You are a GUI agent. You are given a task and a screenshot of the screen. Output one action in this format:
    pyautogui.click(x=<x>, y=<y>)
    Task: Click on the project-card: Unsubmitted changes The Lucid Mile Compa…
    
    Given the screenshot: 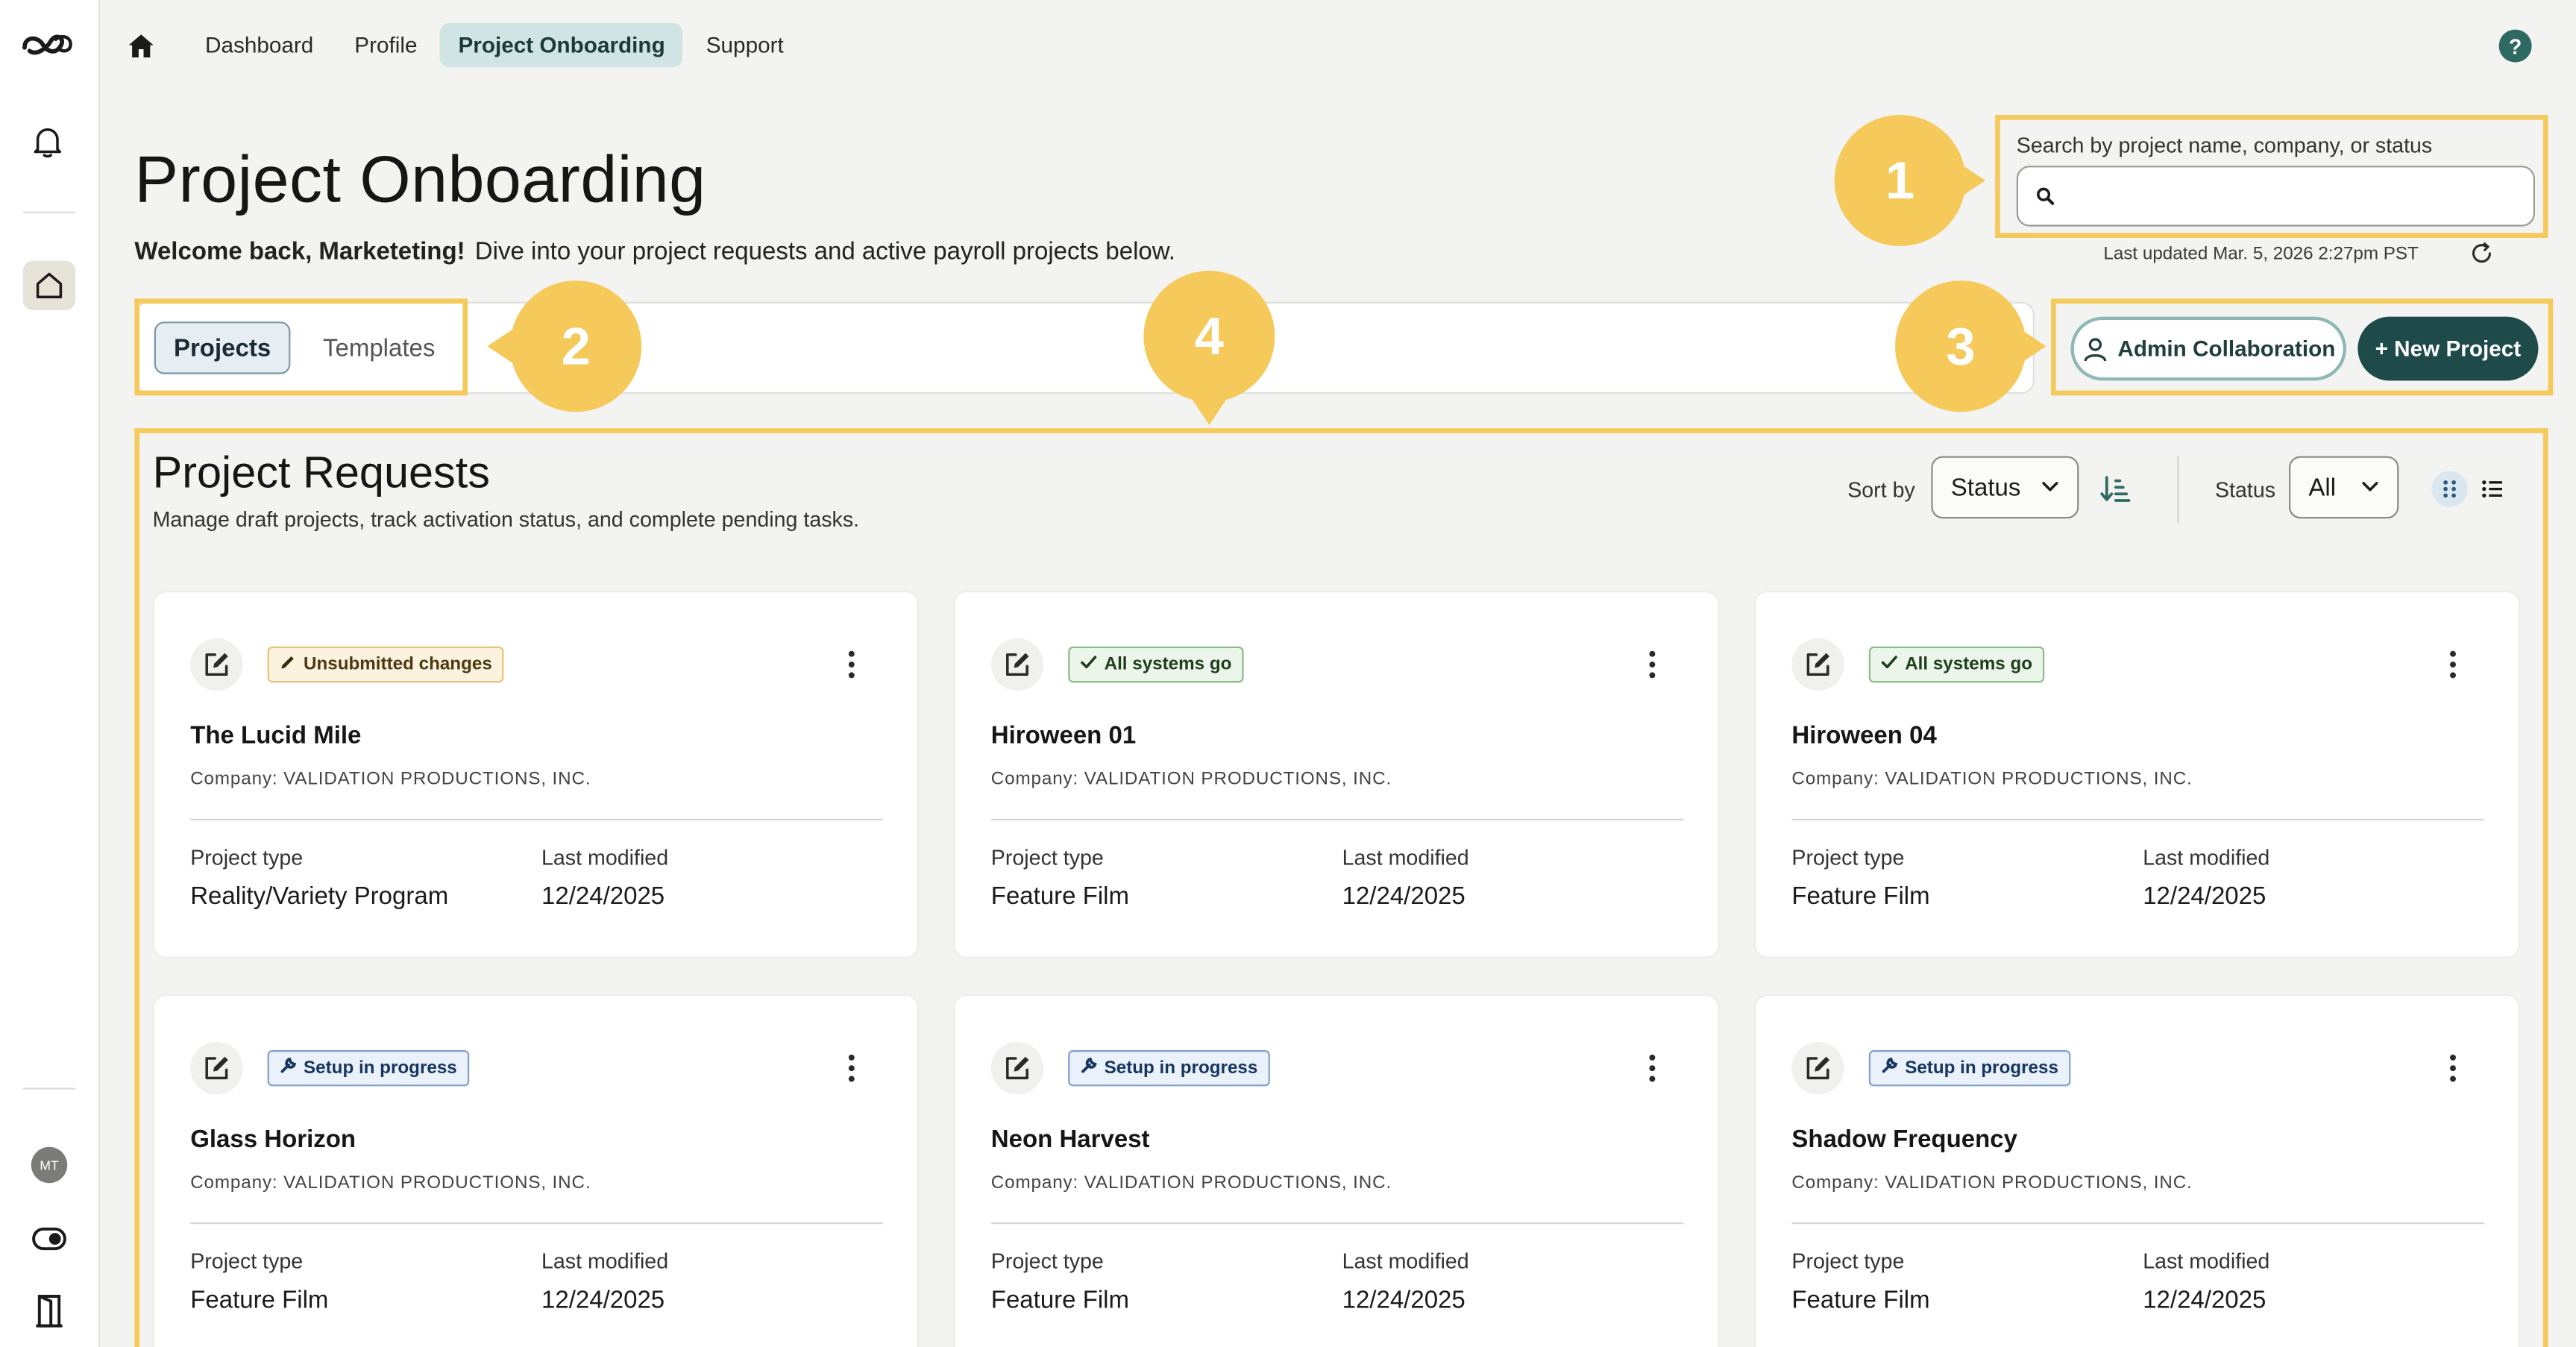 What is the action you would take?
    pyautogui.click(x=536, y=774)
    